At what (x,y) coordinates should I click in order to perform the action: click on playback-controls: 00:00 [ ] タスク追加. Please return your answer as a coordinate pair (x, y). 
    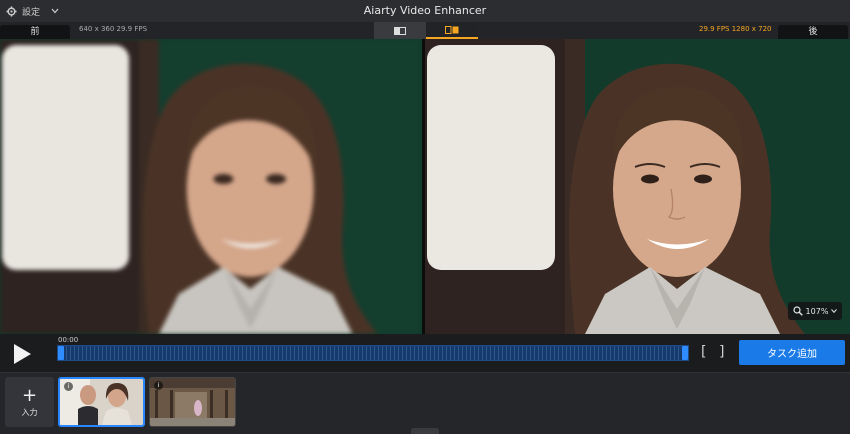
    Looking at the image, I should click on (425, 353).